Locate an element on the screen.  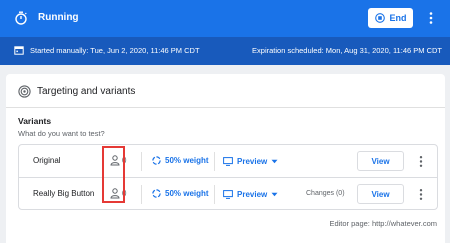
variant-row: Original 0 50% weight Preview View is located at coordinates (228, 161).